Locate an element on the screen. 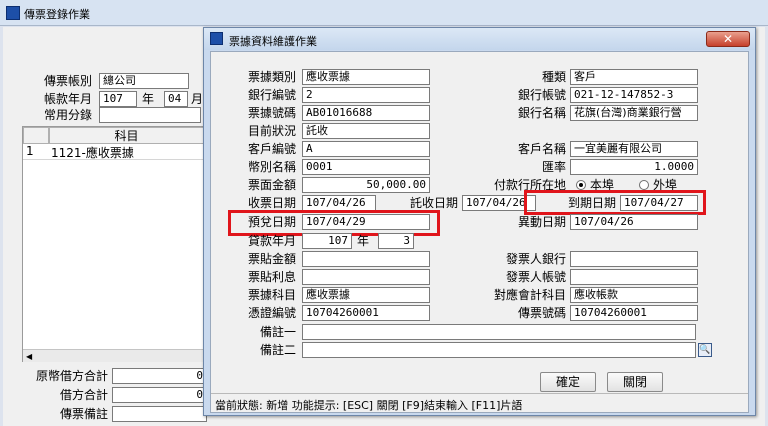 The width and height of the screenshot is (768, 426). close-icon: ✕ is located at coordinates (728, 39).